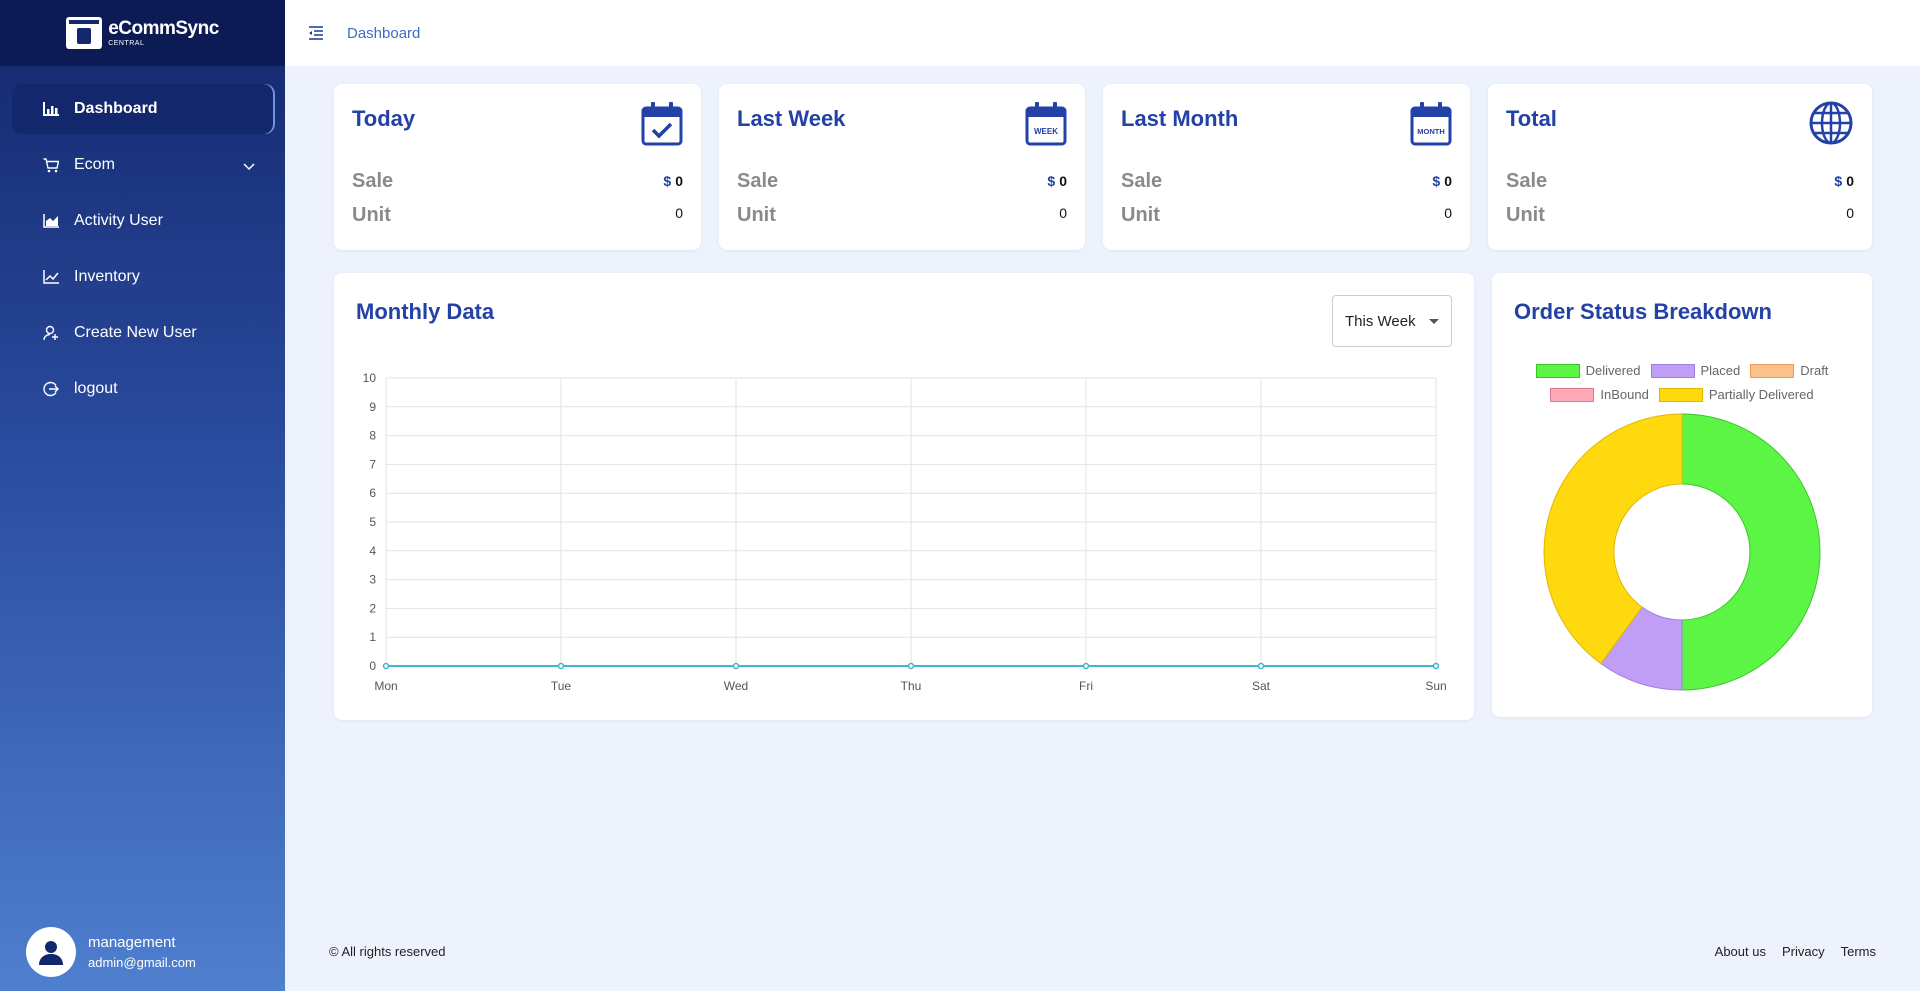  What do you see at coordinates (1613, 370) in the screenshot?
I see `legend-label: Delivered` at bounding box center [1613, 370].